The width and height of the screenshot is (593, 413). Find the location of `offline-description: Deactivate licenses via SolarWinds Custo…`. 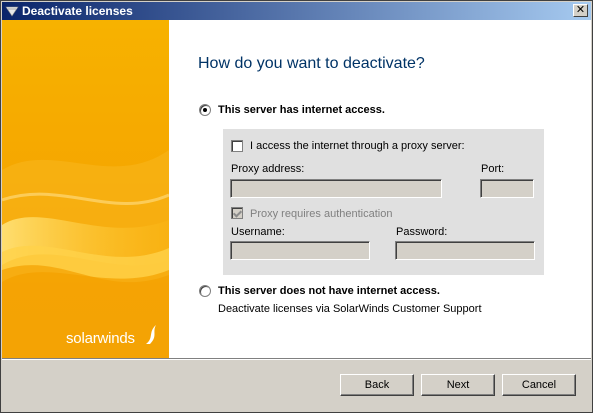

offline-description: Deactivate licenses via SolarWinds Custo… is located at coordinates (350, 309).